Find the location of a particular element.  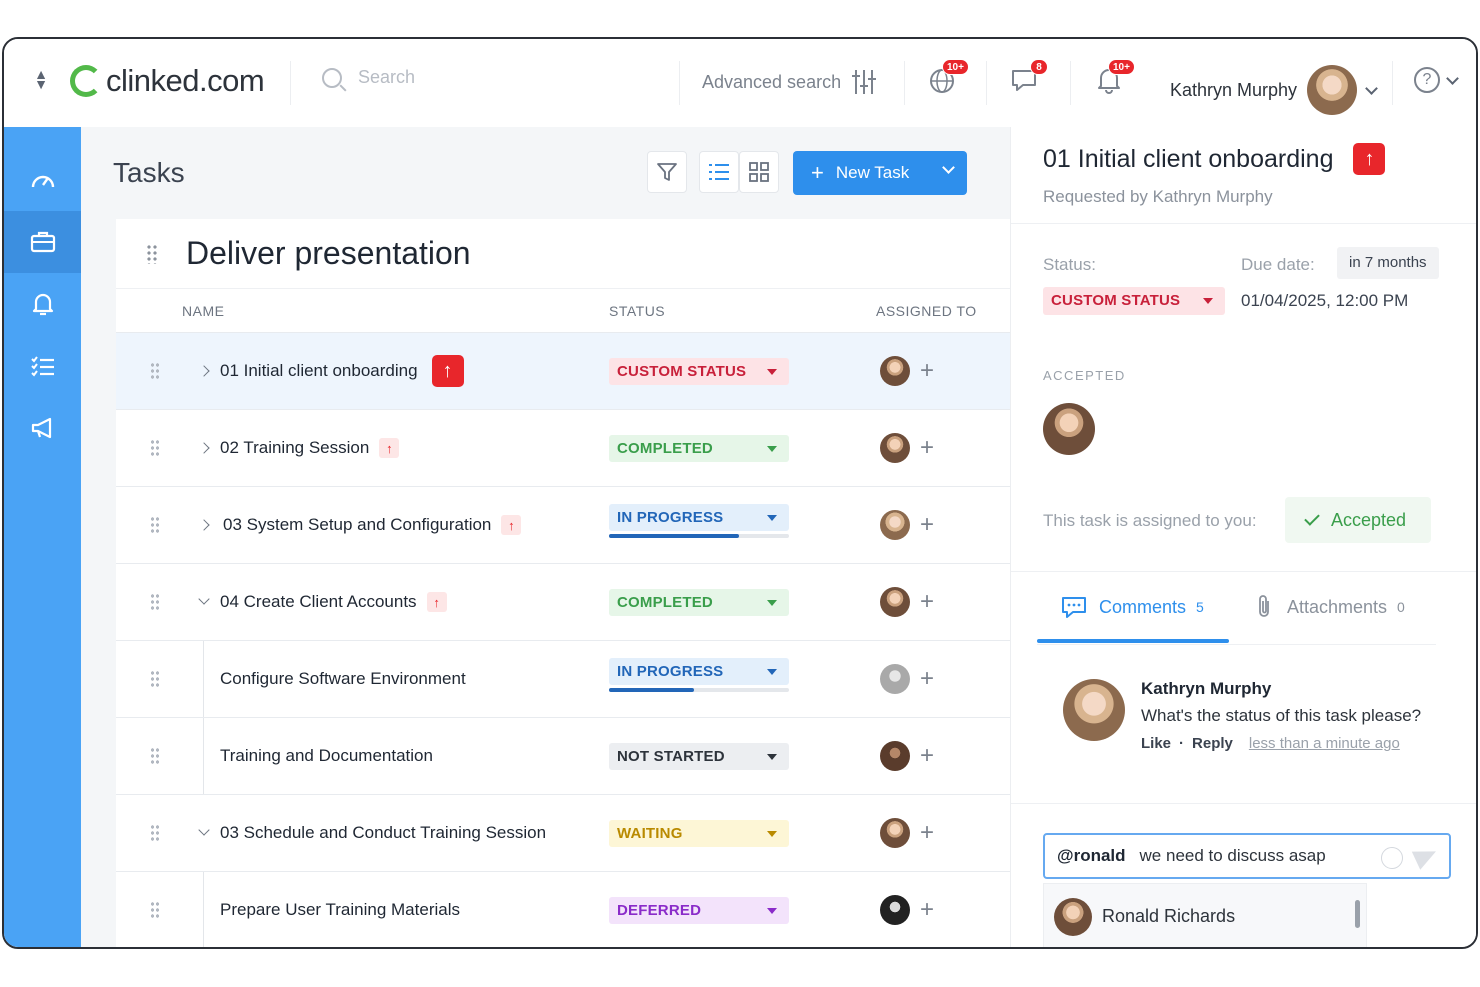

due-date-value: 01/04/2025, 12:00 PM is located at coordinates (1324, 301).